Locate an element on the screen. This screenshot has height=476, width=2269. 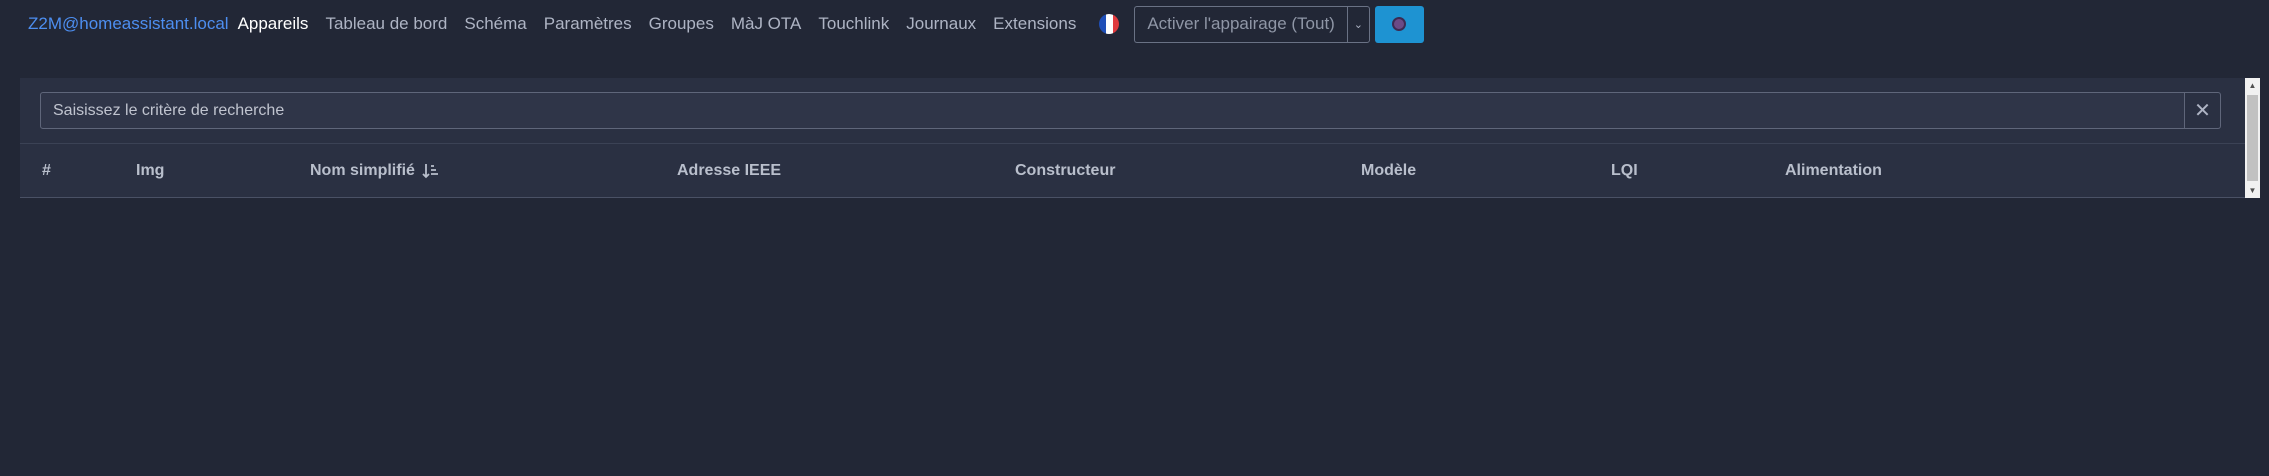
scroll-up-arrow-icon: ▲ is located at coordinates (2252, 85).